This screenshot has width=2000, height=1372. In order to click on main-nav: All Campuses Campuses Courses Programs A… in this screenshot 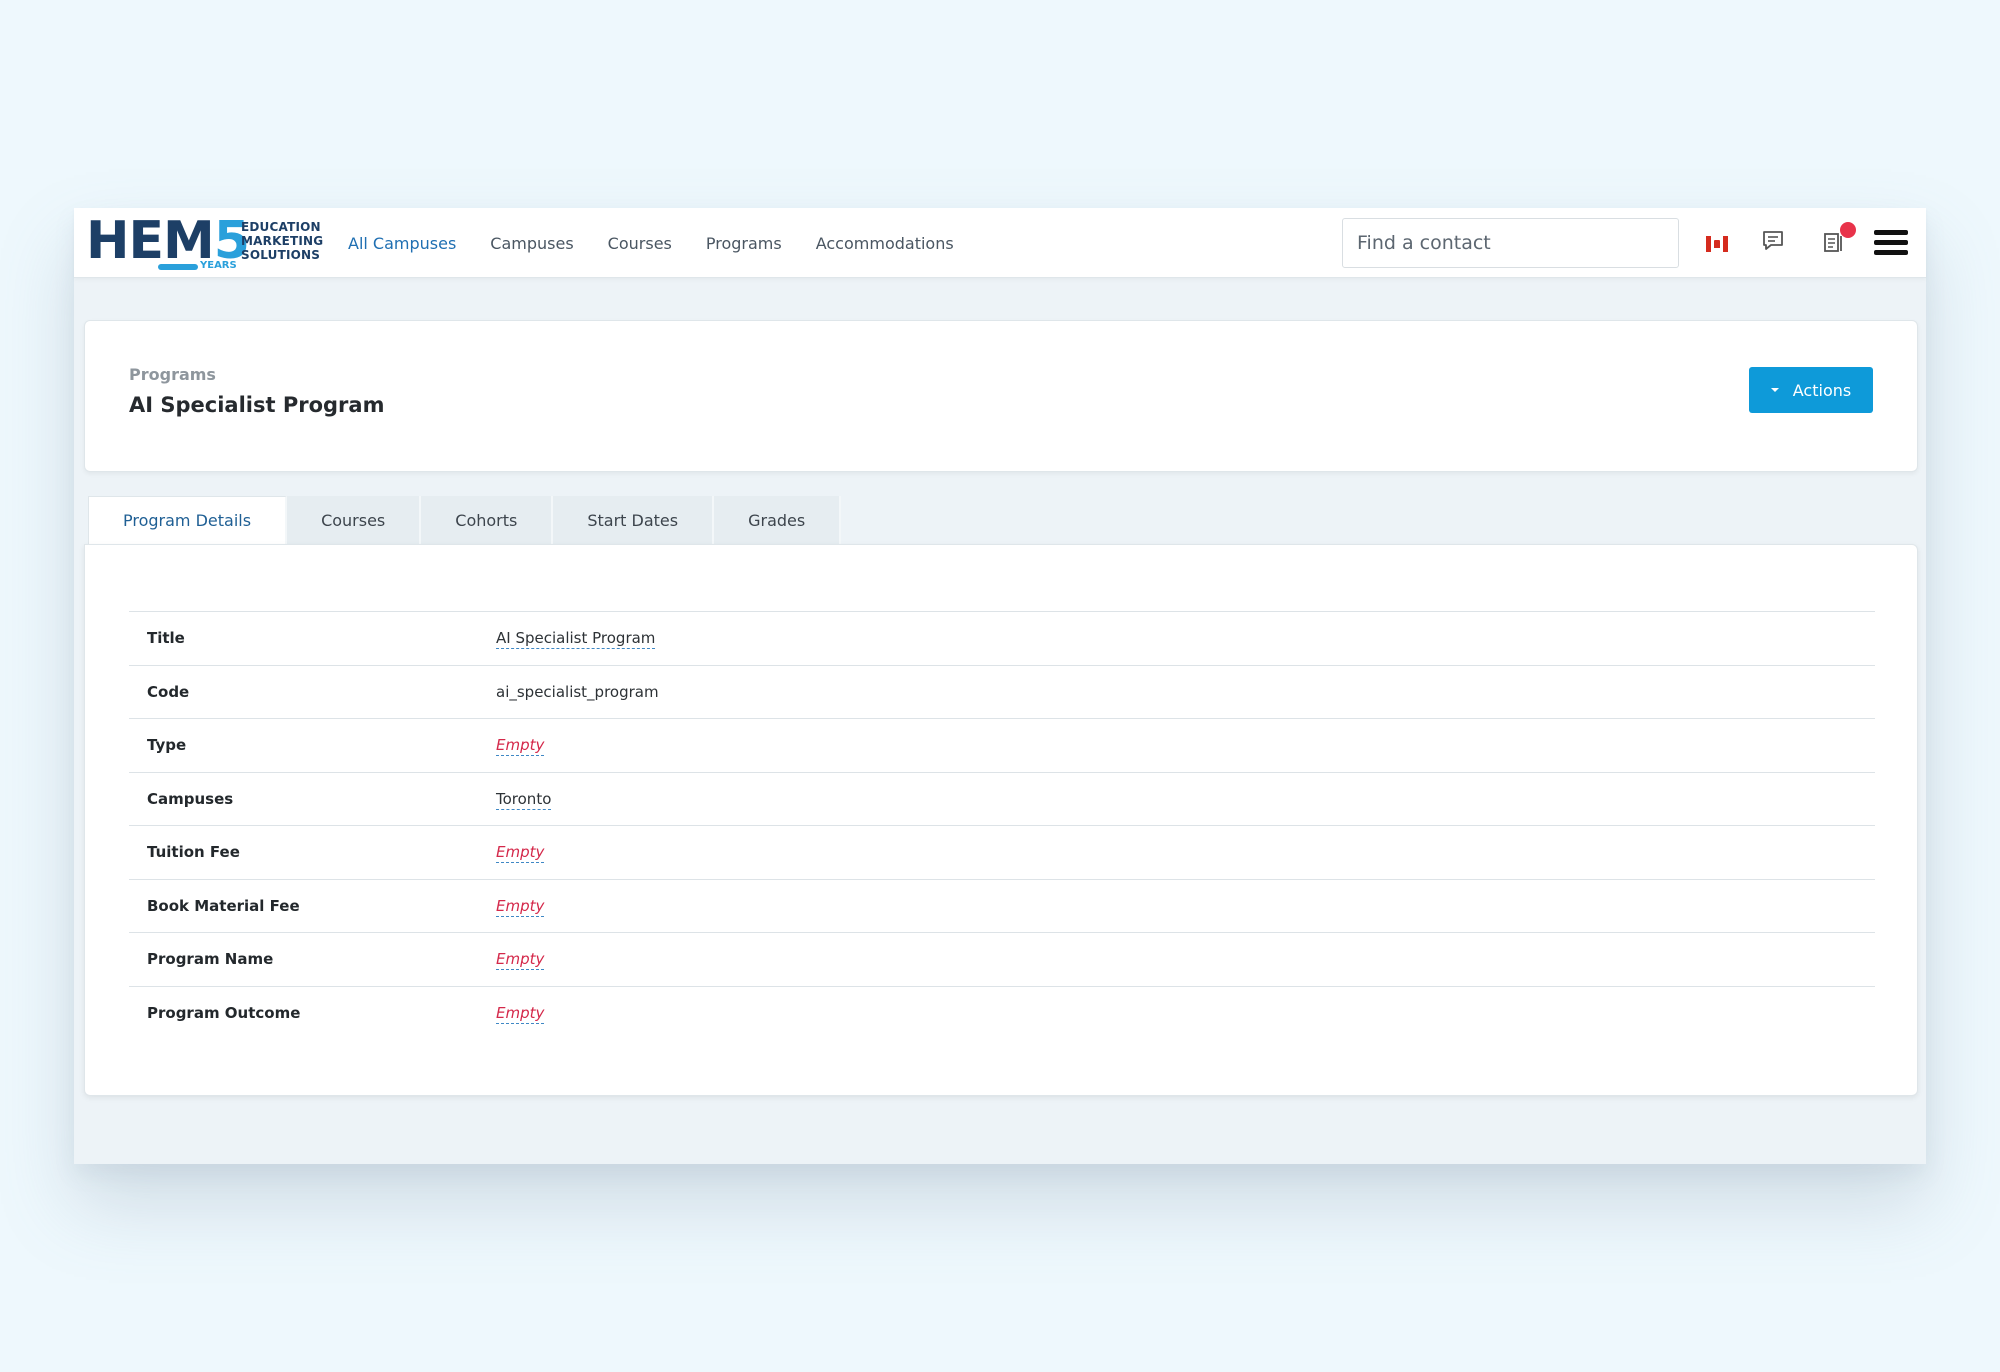, I will do `click(668, 243)`.